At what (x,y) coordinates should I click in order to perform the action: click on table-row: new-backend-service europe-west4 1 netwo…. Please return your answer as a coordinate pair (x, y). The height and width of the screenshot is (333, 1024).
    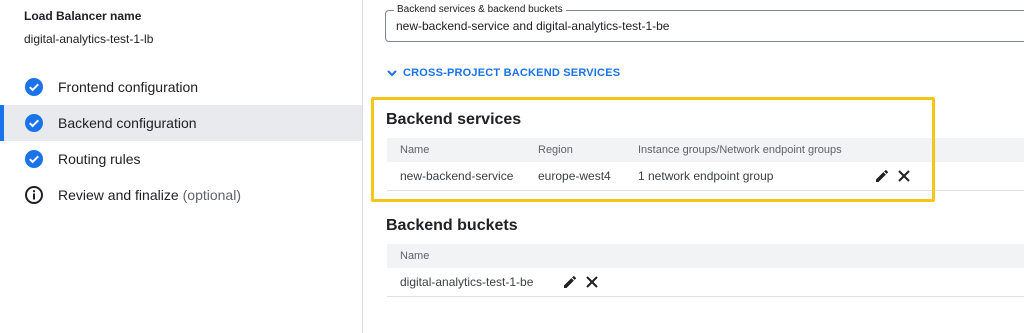
    Looking at the image, I should click on (705, 176).